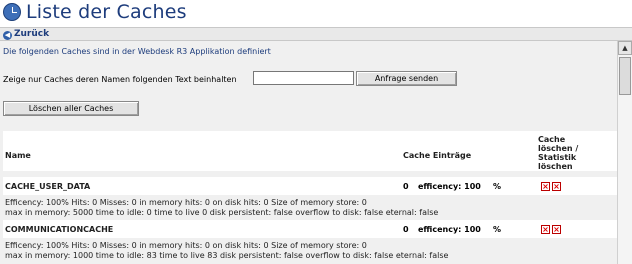  What do you see at coordinates (557, 157) in the screenshot?
I see `header-actions-line3: Statistik` at bounding box center [557, 157].